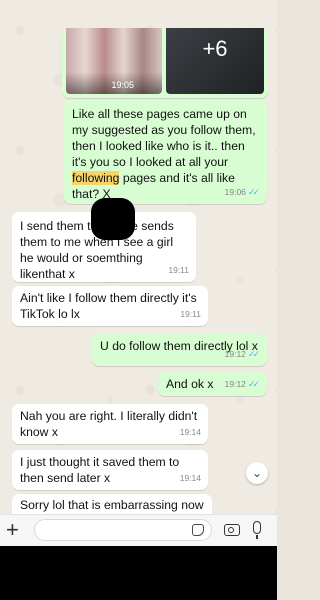 This screenshot has width=320, height=600. Describe the element at coordinates (113, 219) in the screenshot. I see `redaction-mark` at that location.